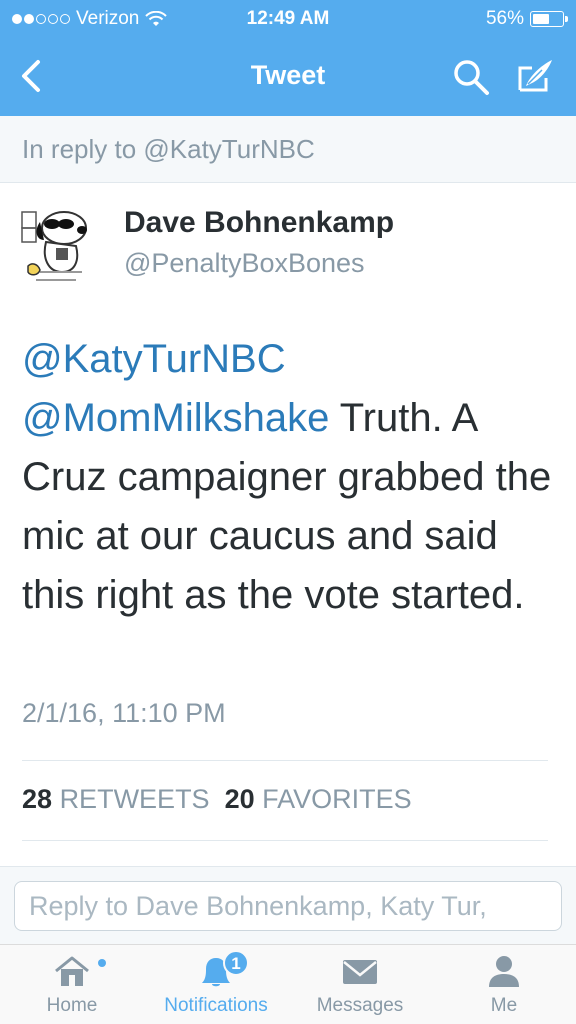 The width and height of the screenshot is (576, 1024). What do you see at coordinates (102, 963) in the screenshot?
I see `new-content-dot` at bounding box center [102, 963].